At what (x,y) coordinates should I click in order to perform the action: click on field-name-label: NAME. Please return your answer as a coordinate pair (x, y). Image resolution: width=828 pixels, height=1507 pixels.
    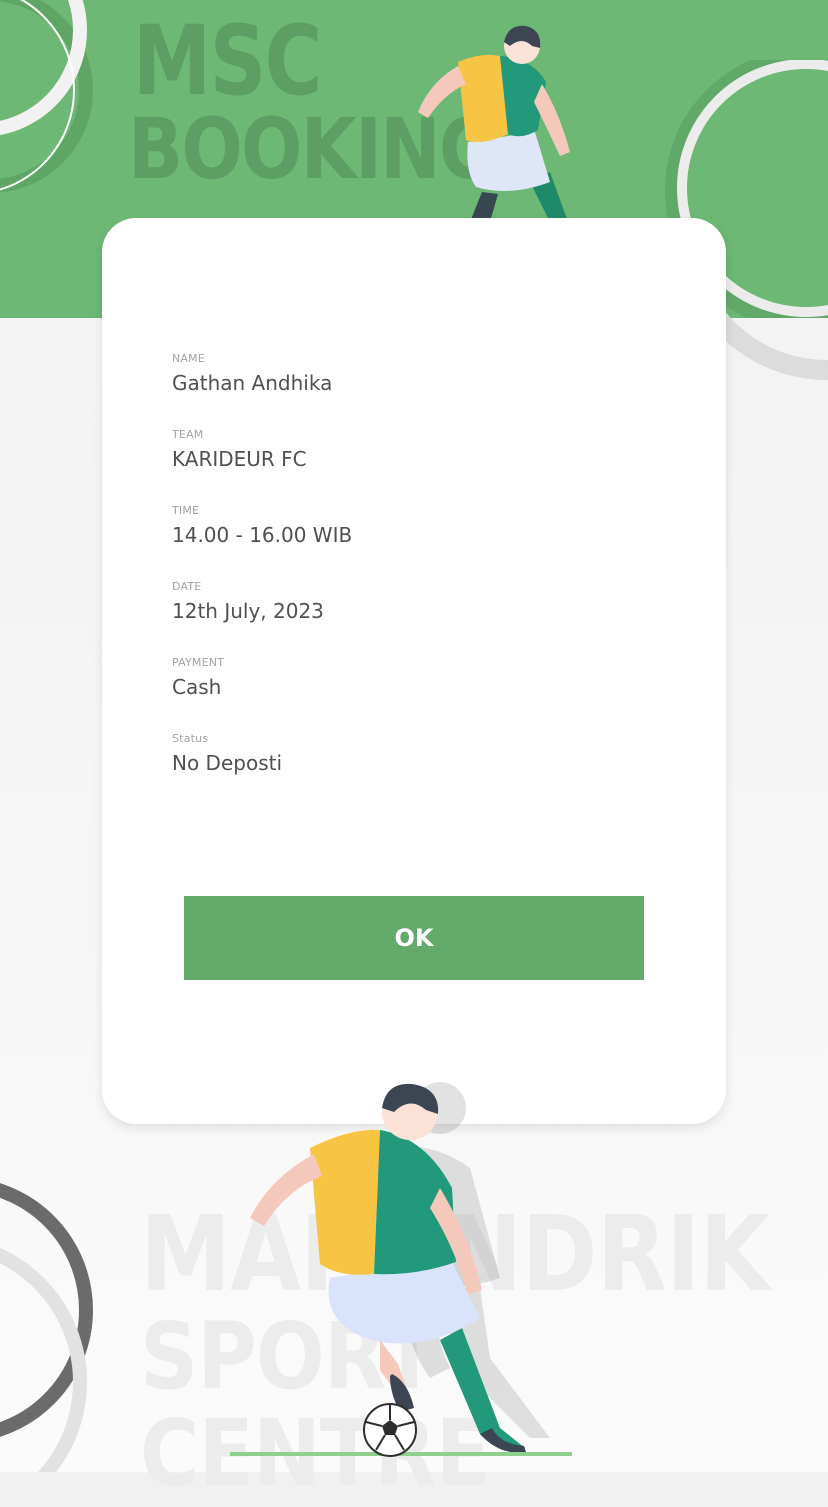
    Looking at the image, I should click on (188, 358).